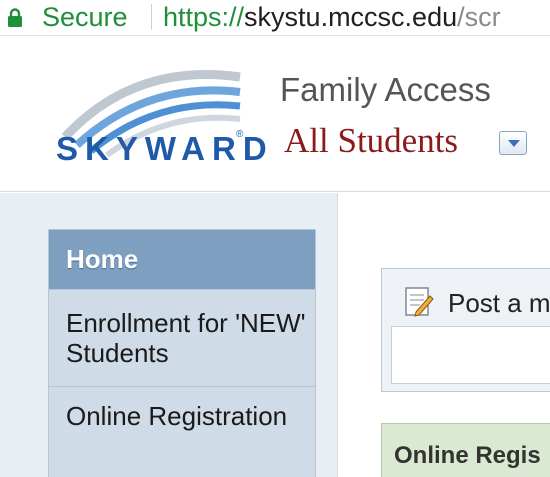 This screenshot has height=477, width=550. What do you see at coordinates (385, 89) in the screenshot?
I see `app-title: Family Access` at bounding box center [385, 89].